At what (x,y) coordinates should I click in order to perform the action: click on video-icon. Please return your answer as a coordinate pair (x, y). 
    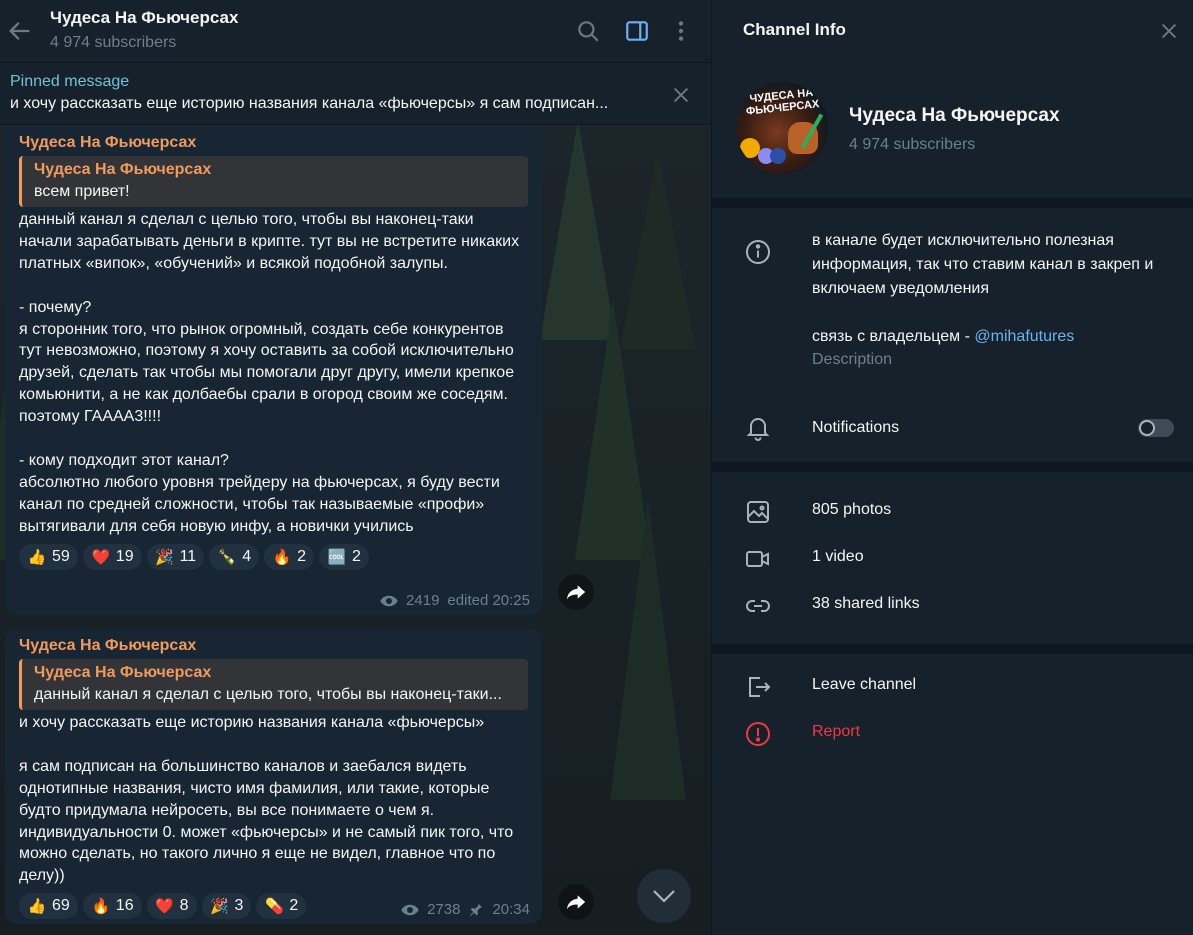
    Looking at the image, I should click on (757, 559).